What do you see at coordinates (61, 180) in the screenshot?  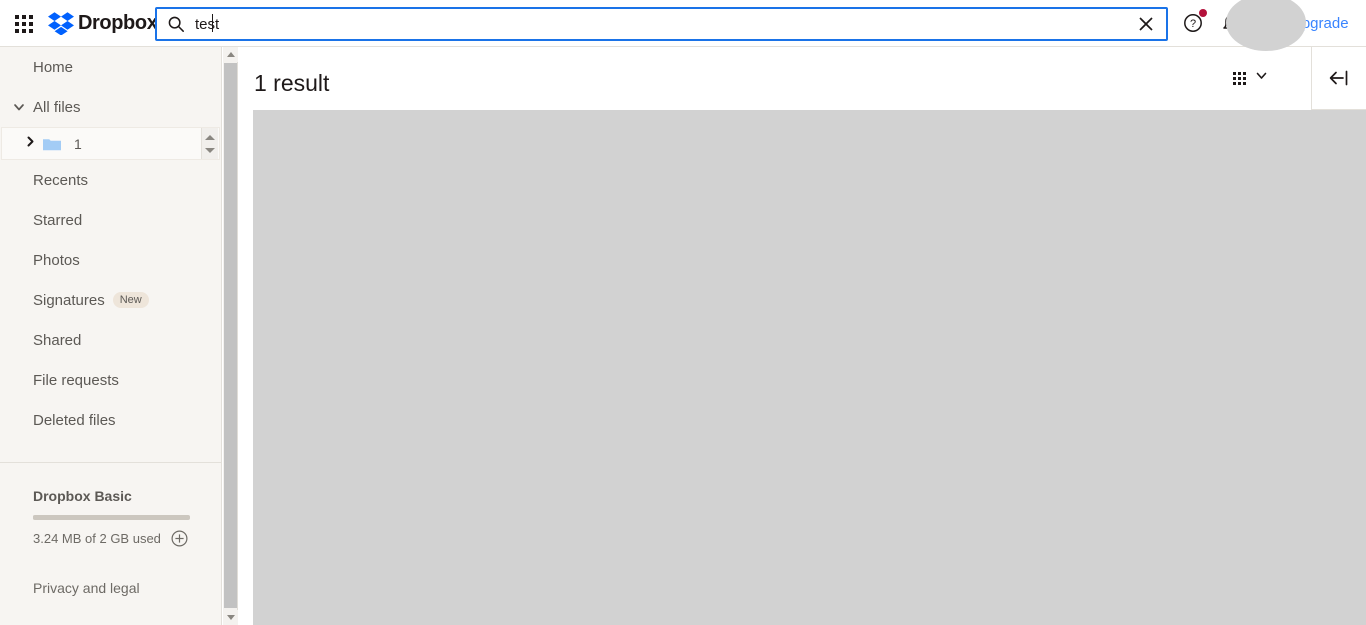 I see `sidebar-item-label: Recents` at bounding box center [61, 180].